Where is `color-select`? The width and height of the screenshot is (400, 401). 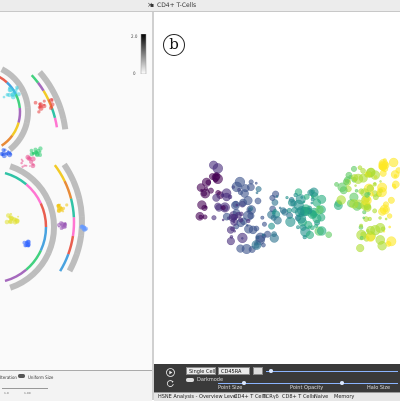
color-select is located at coordinates (258, 371).